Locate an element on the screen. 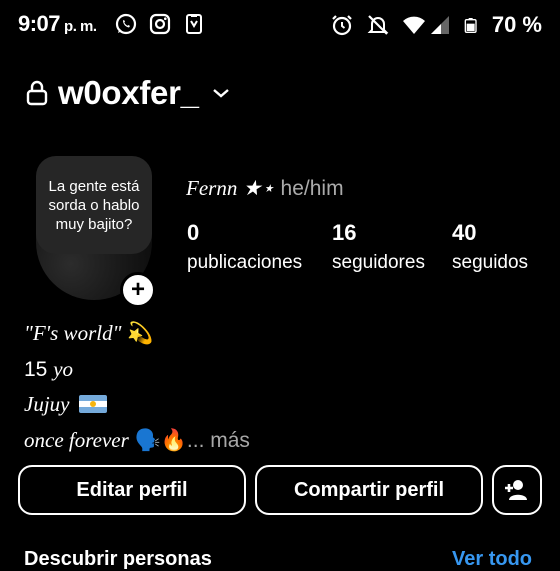  wifi-icon is located at coordinates (413, 25).